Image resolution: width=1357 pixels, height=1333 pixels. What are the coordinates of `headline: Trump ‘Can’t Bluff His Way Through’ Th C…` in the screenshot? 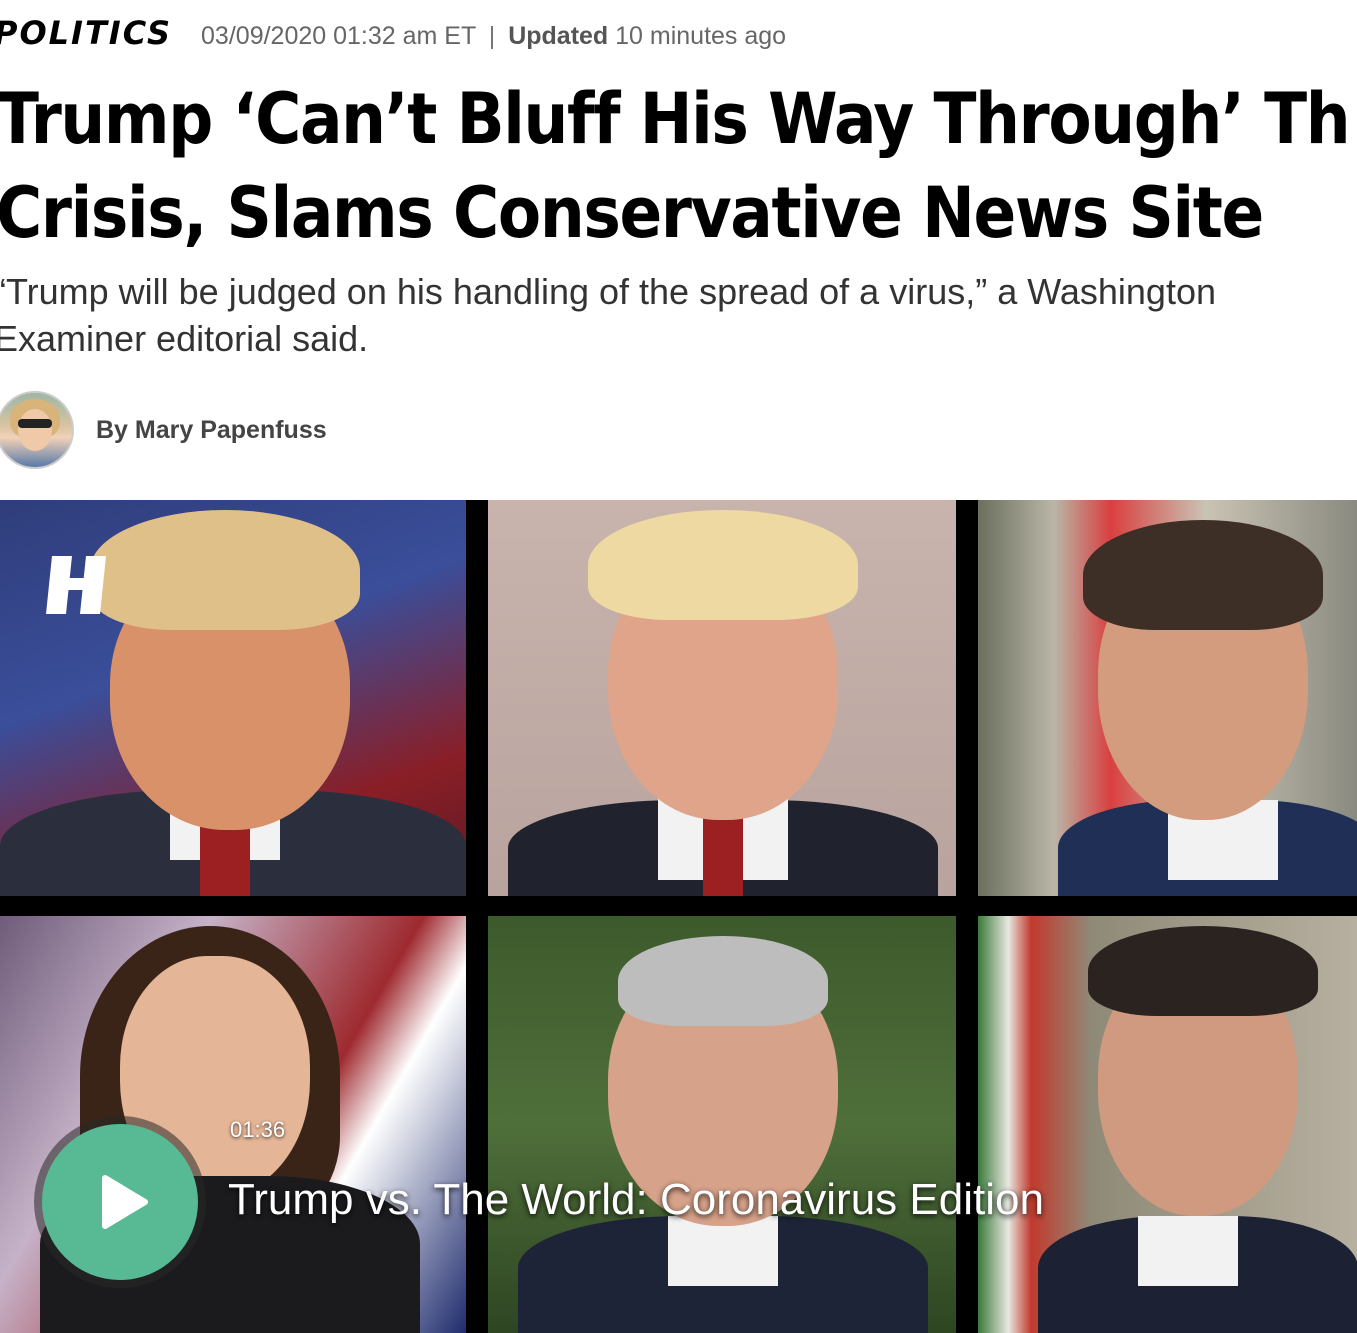 It's located at (675, 166).